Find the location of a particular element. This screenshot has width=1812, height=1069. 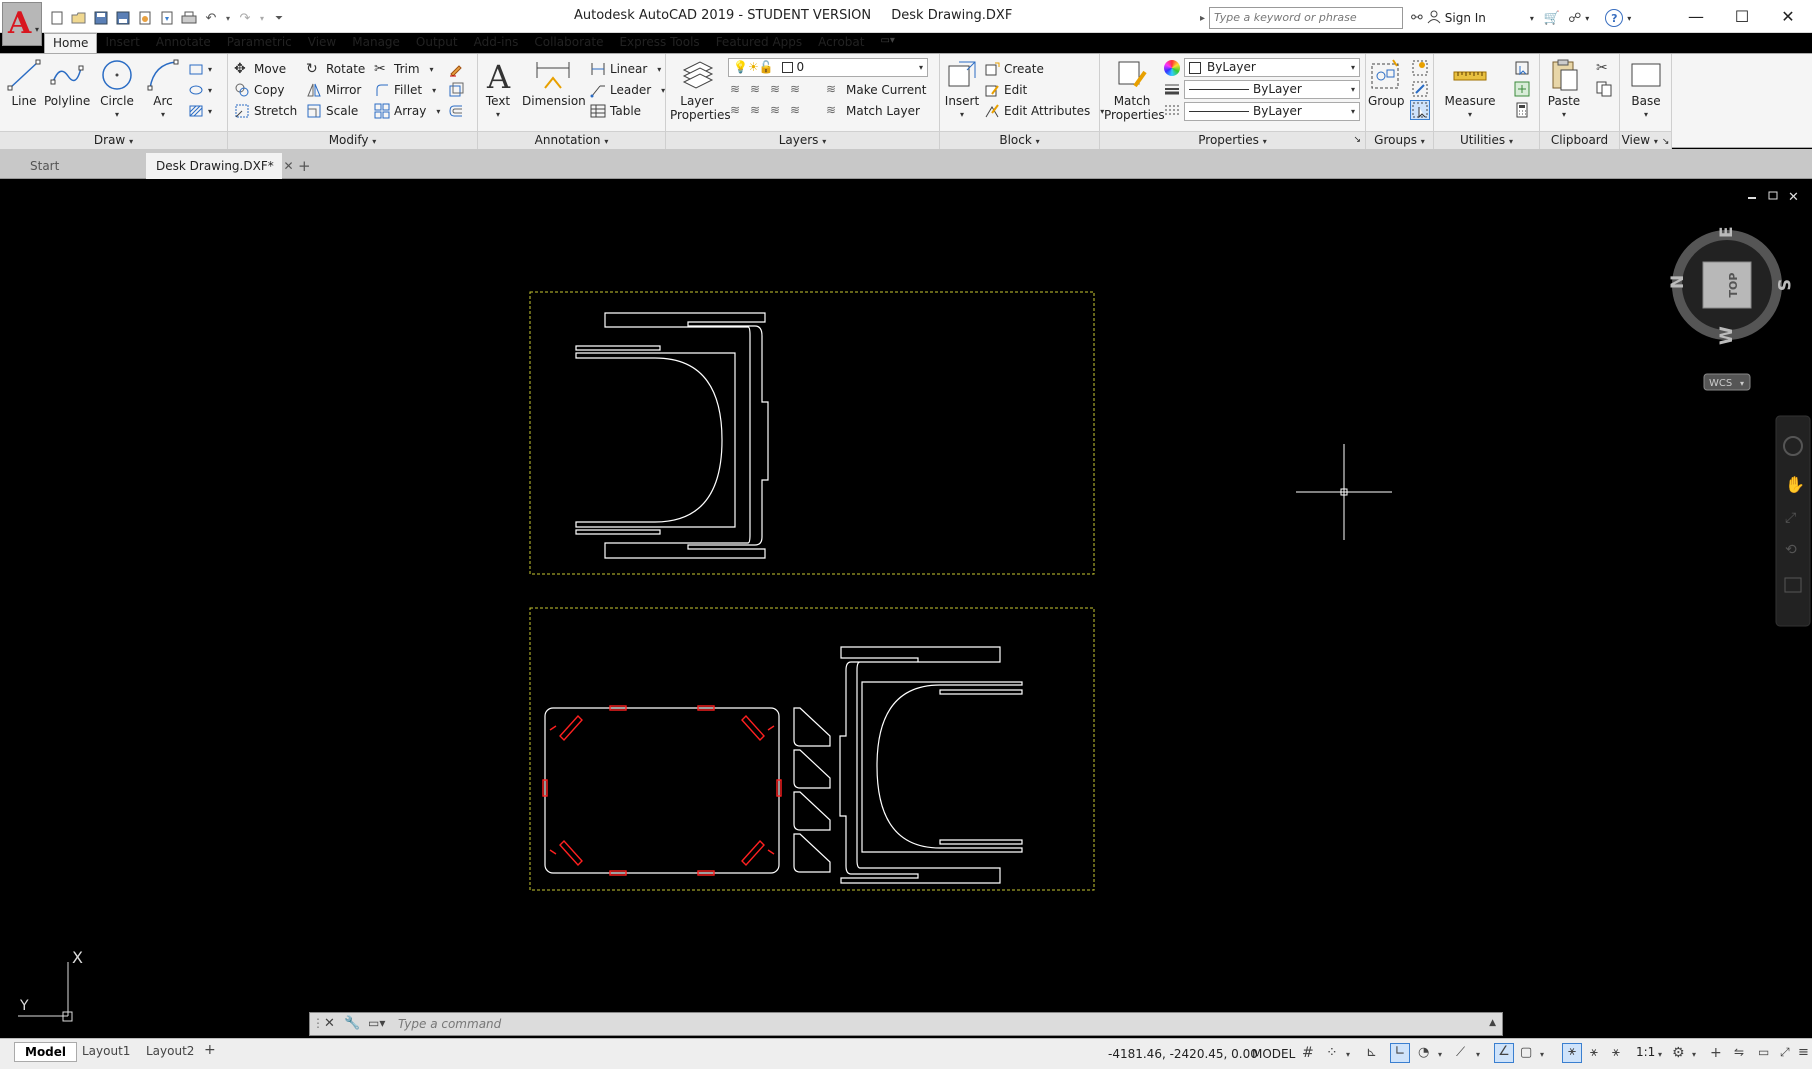

compass-north: N is located at coordinates (1678, 282).